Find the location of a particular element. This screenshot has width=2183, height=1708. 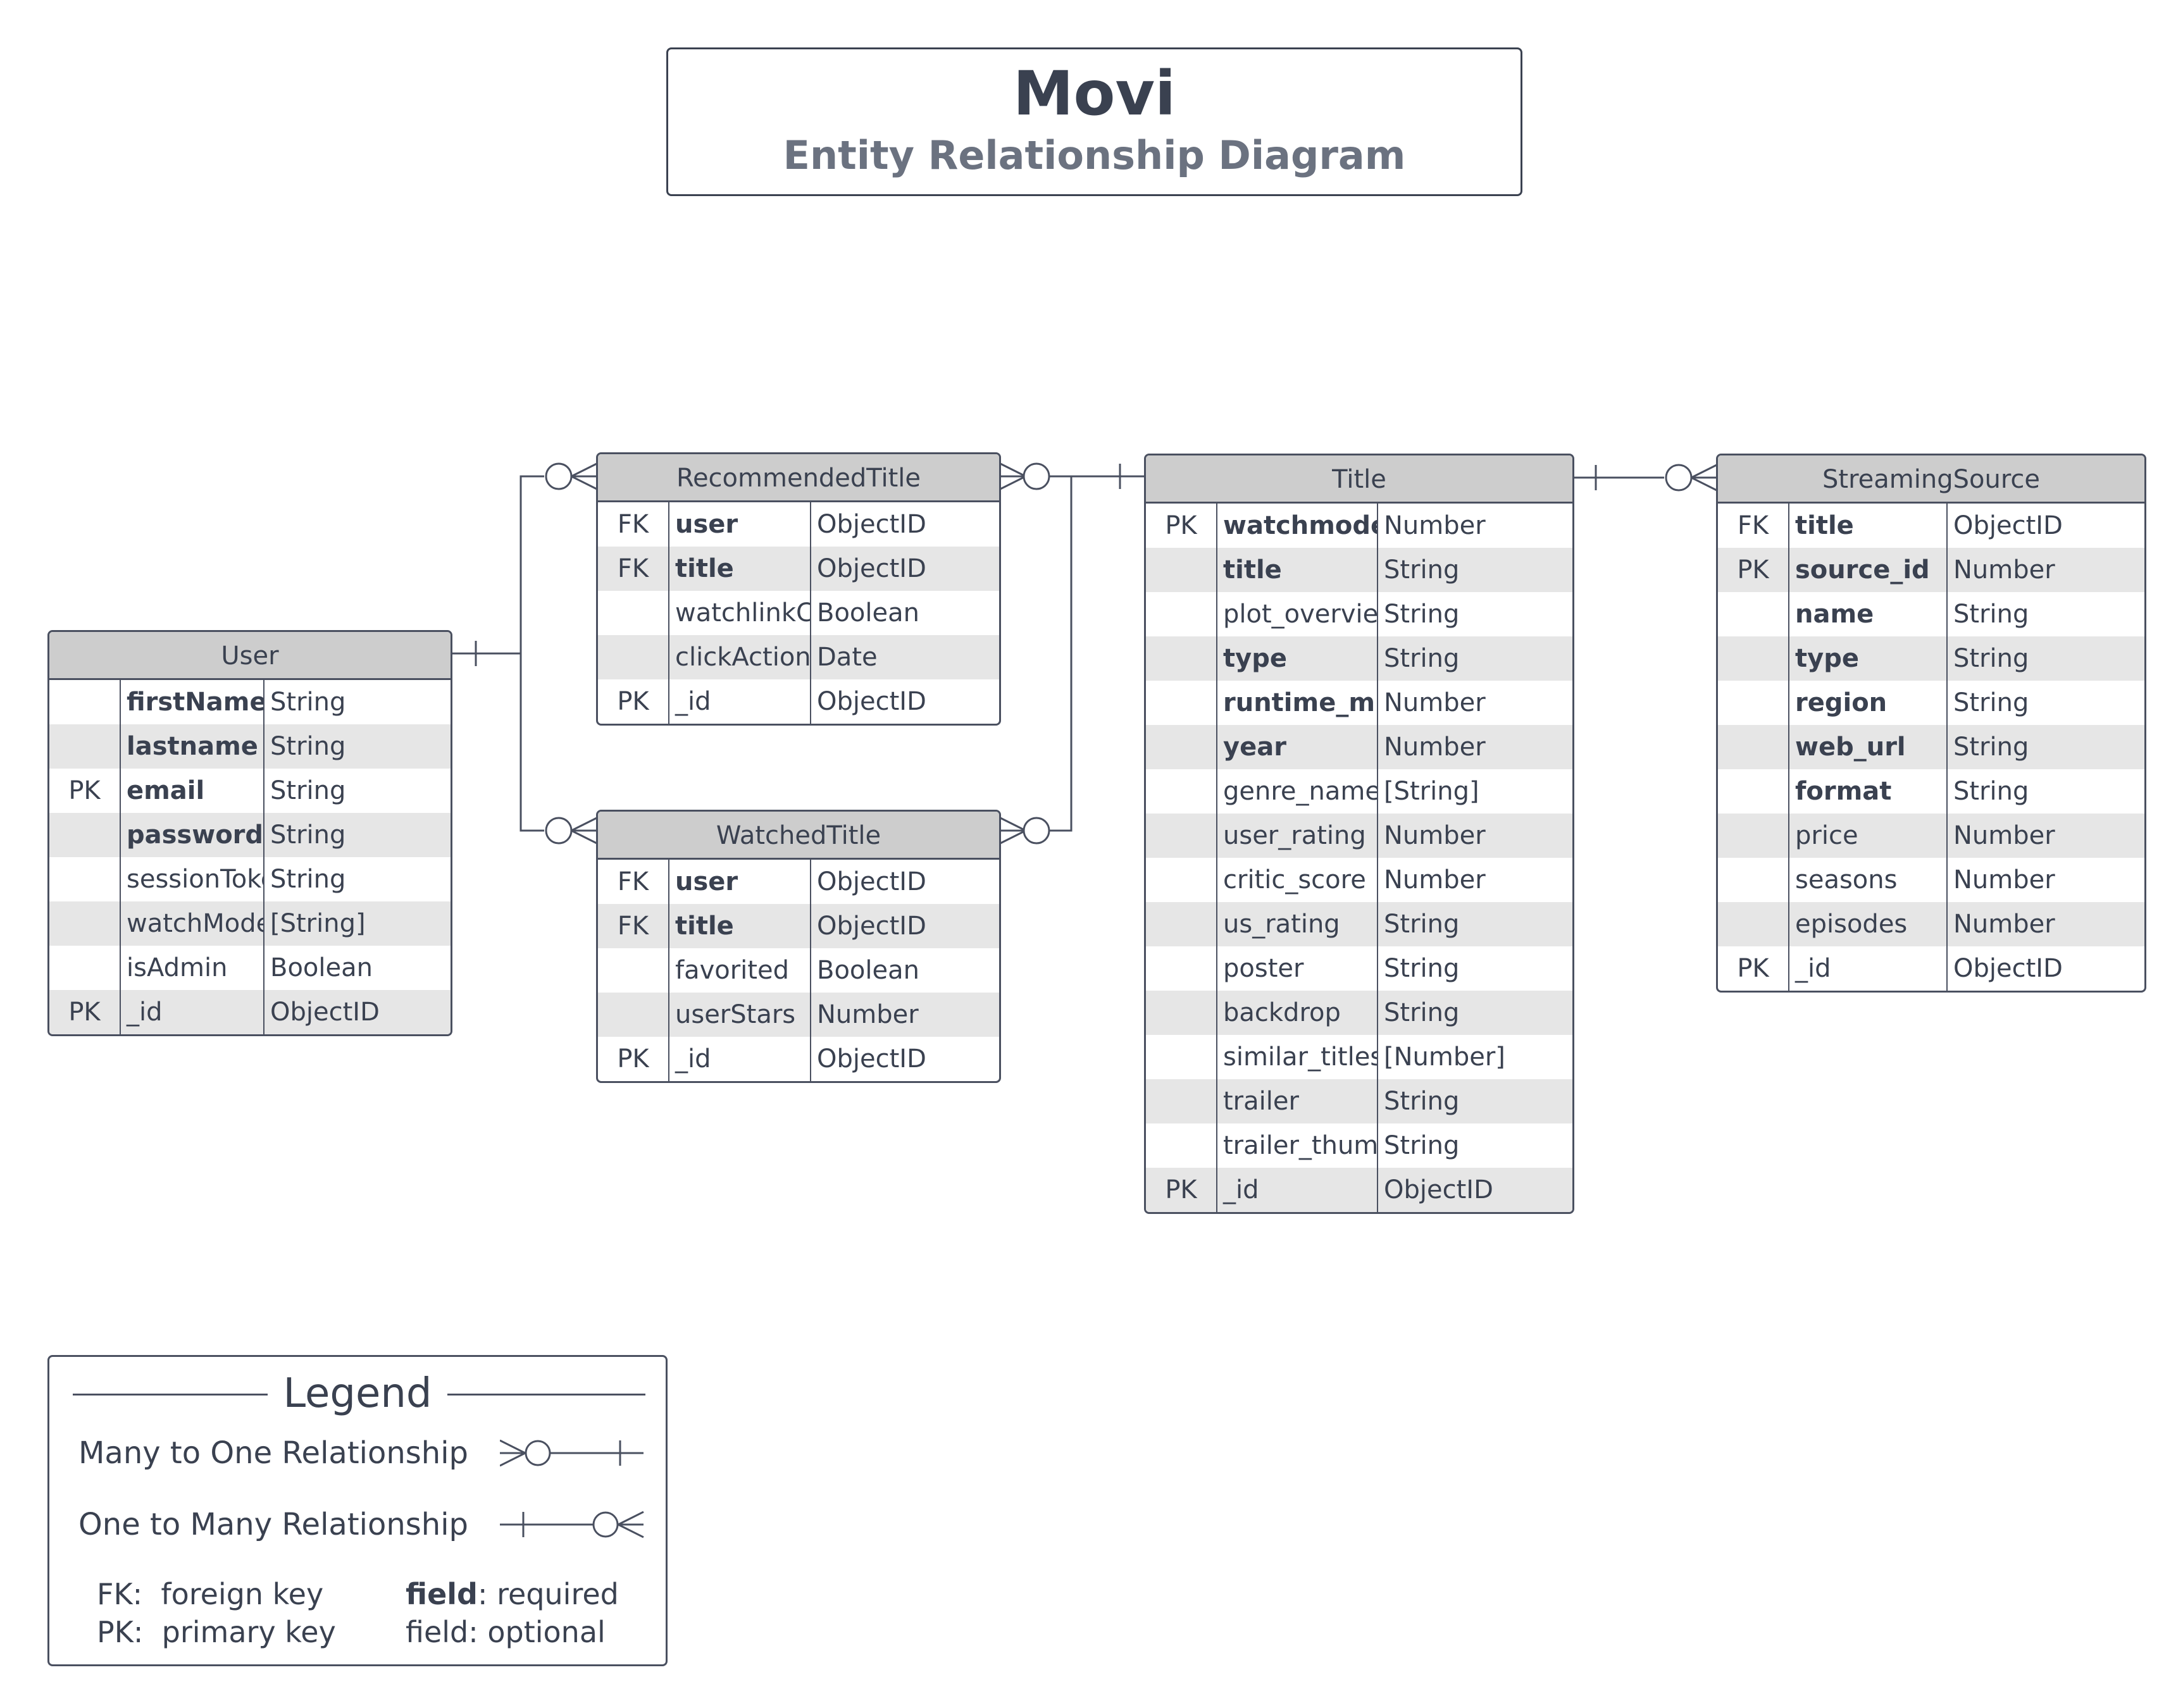

entity-row: sessionTokenString is located at coordinates (250, 879).